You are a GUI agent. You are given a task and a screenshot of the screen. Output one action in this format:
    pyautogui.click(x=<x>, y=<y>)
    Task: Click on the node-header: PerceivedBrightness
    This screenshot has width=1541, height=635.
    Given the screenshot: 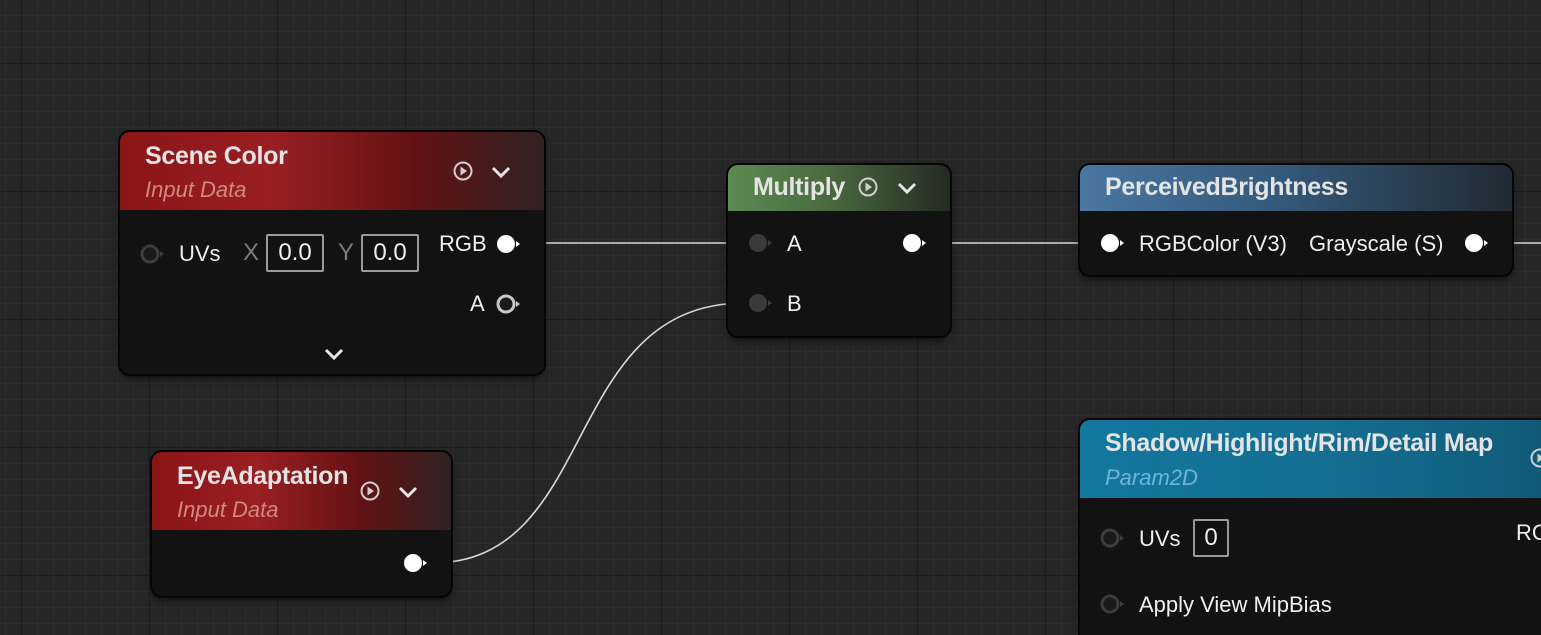 What is the action you would take?
    pyautogui.click(x=1296, y=188)
    